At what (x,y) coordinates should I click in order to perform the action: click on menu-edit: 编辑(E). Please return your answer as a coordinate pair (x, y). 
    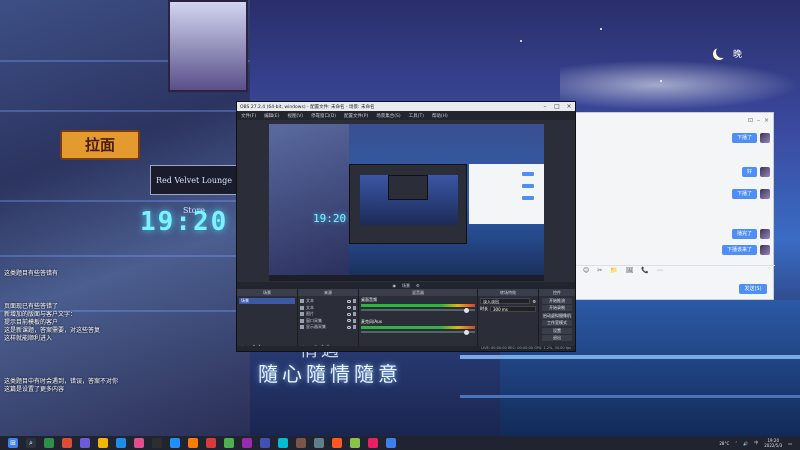
    Looking at the image, I should click on (271, 116).